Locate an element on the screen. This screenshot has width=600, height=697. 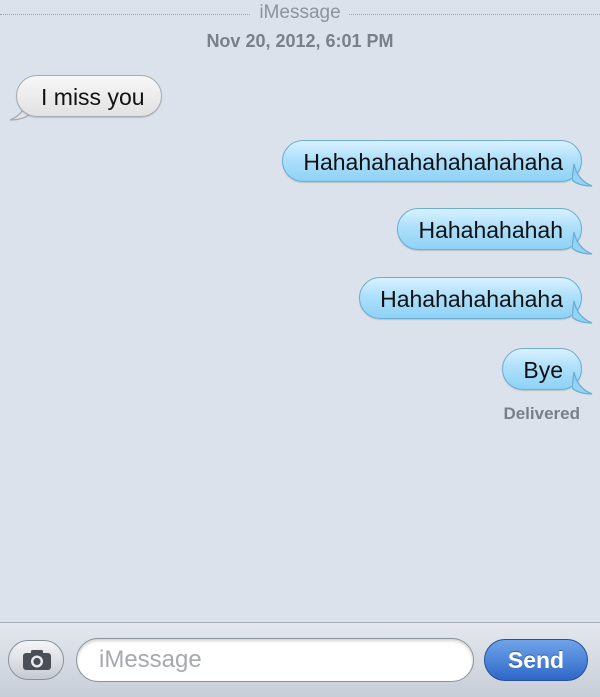
camera-button is located at coordinates (36, 660).